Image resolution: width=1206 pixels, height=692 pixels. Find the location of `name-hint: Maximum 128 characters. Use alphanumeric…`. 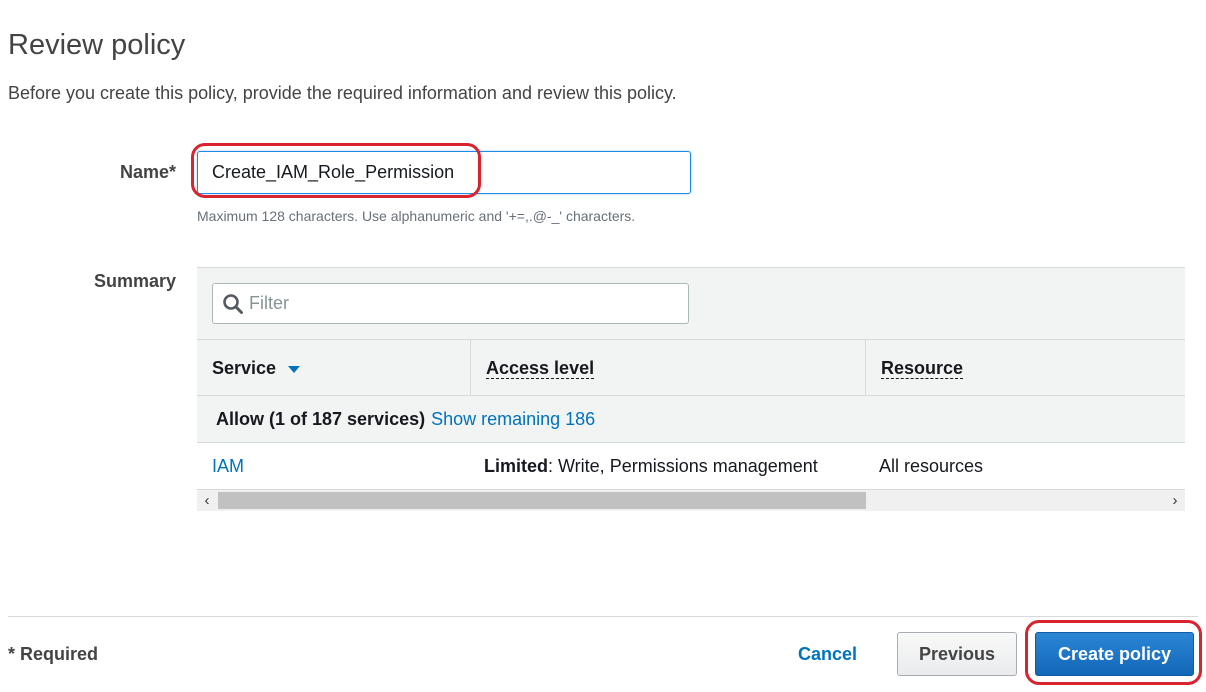

name-hint: Maximum 128 characters. Use alphanumeric… is located at coordinates (416, 216).